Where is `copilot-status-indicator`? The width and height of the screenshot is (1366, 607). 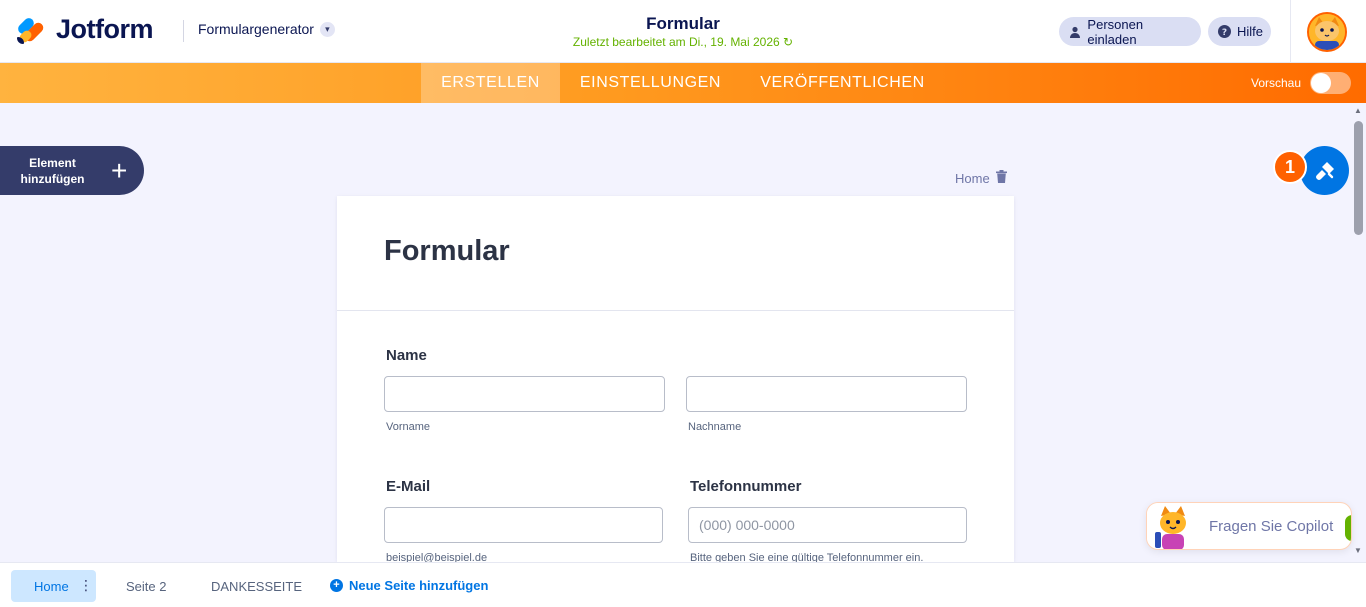
copilot-status-indicator is located at coordinates (1348, 528).